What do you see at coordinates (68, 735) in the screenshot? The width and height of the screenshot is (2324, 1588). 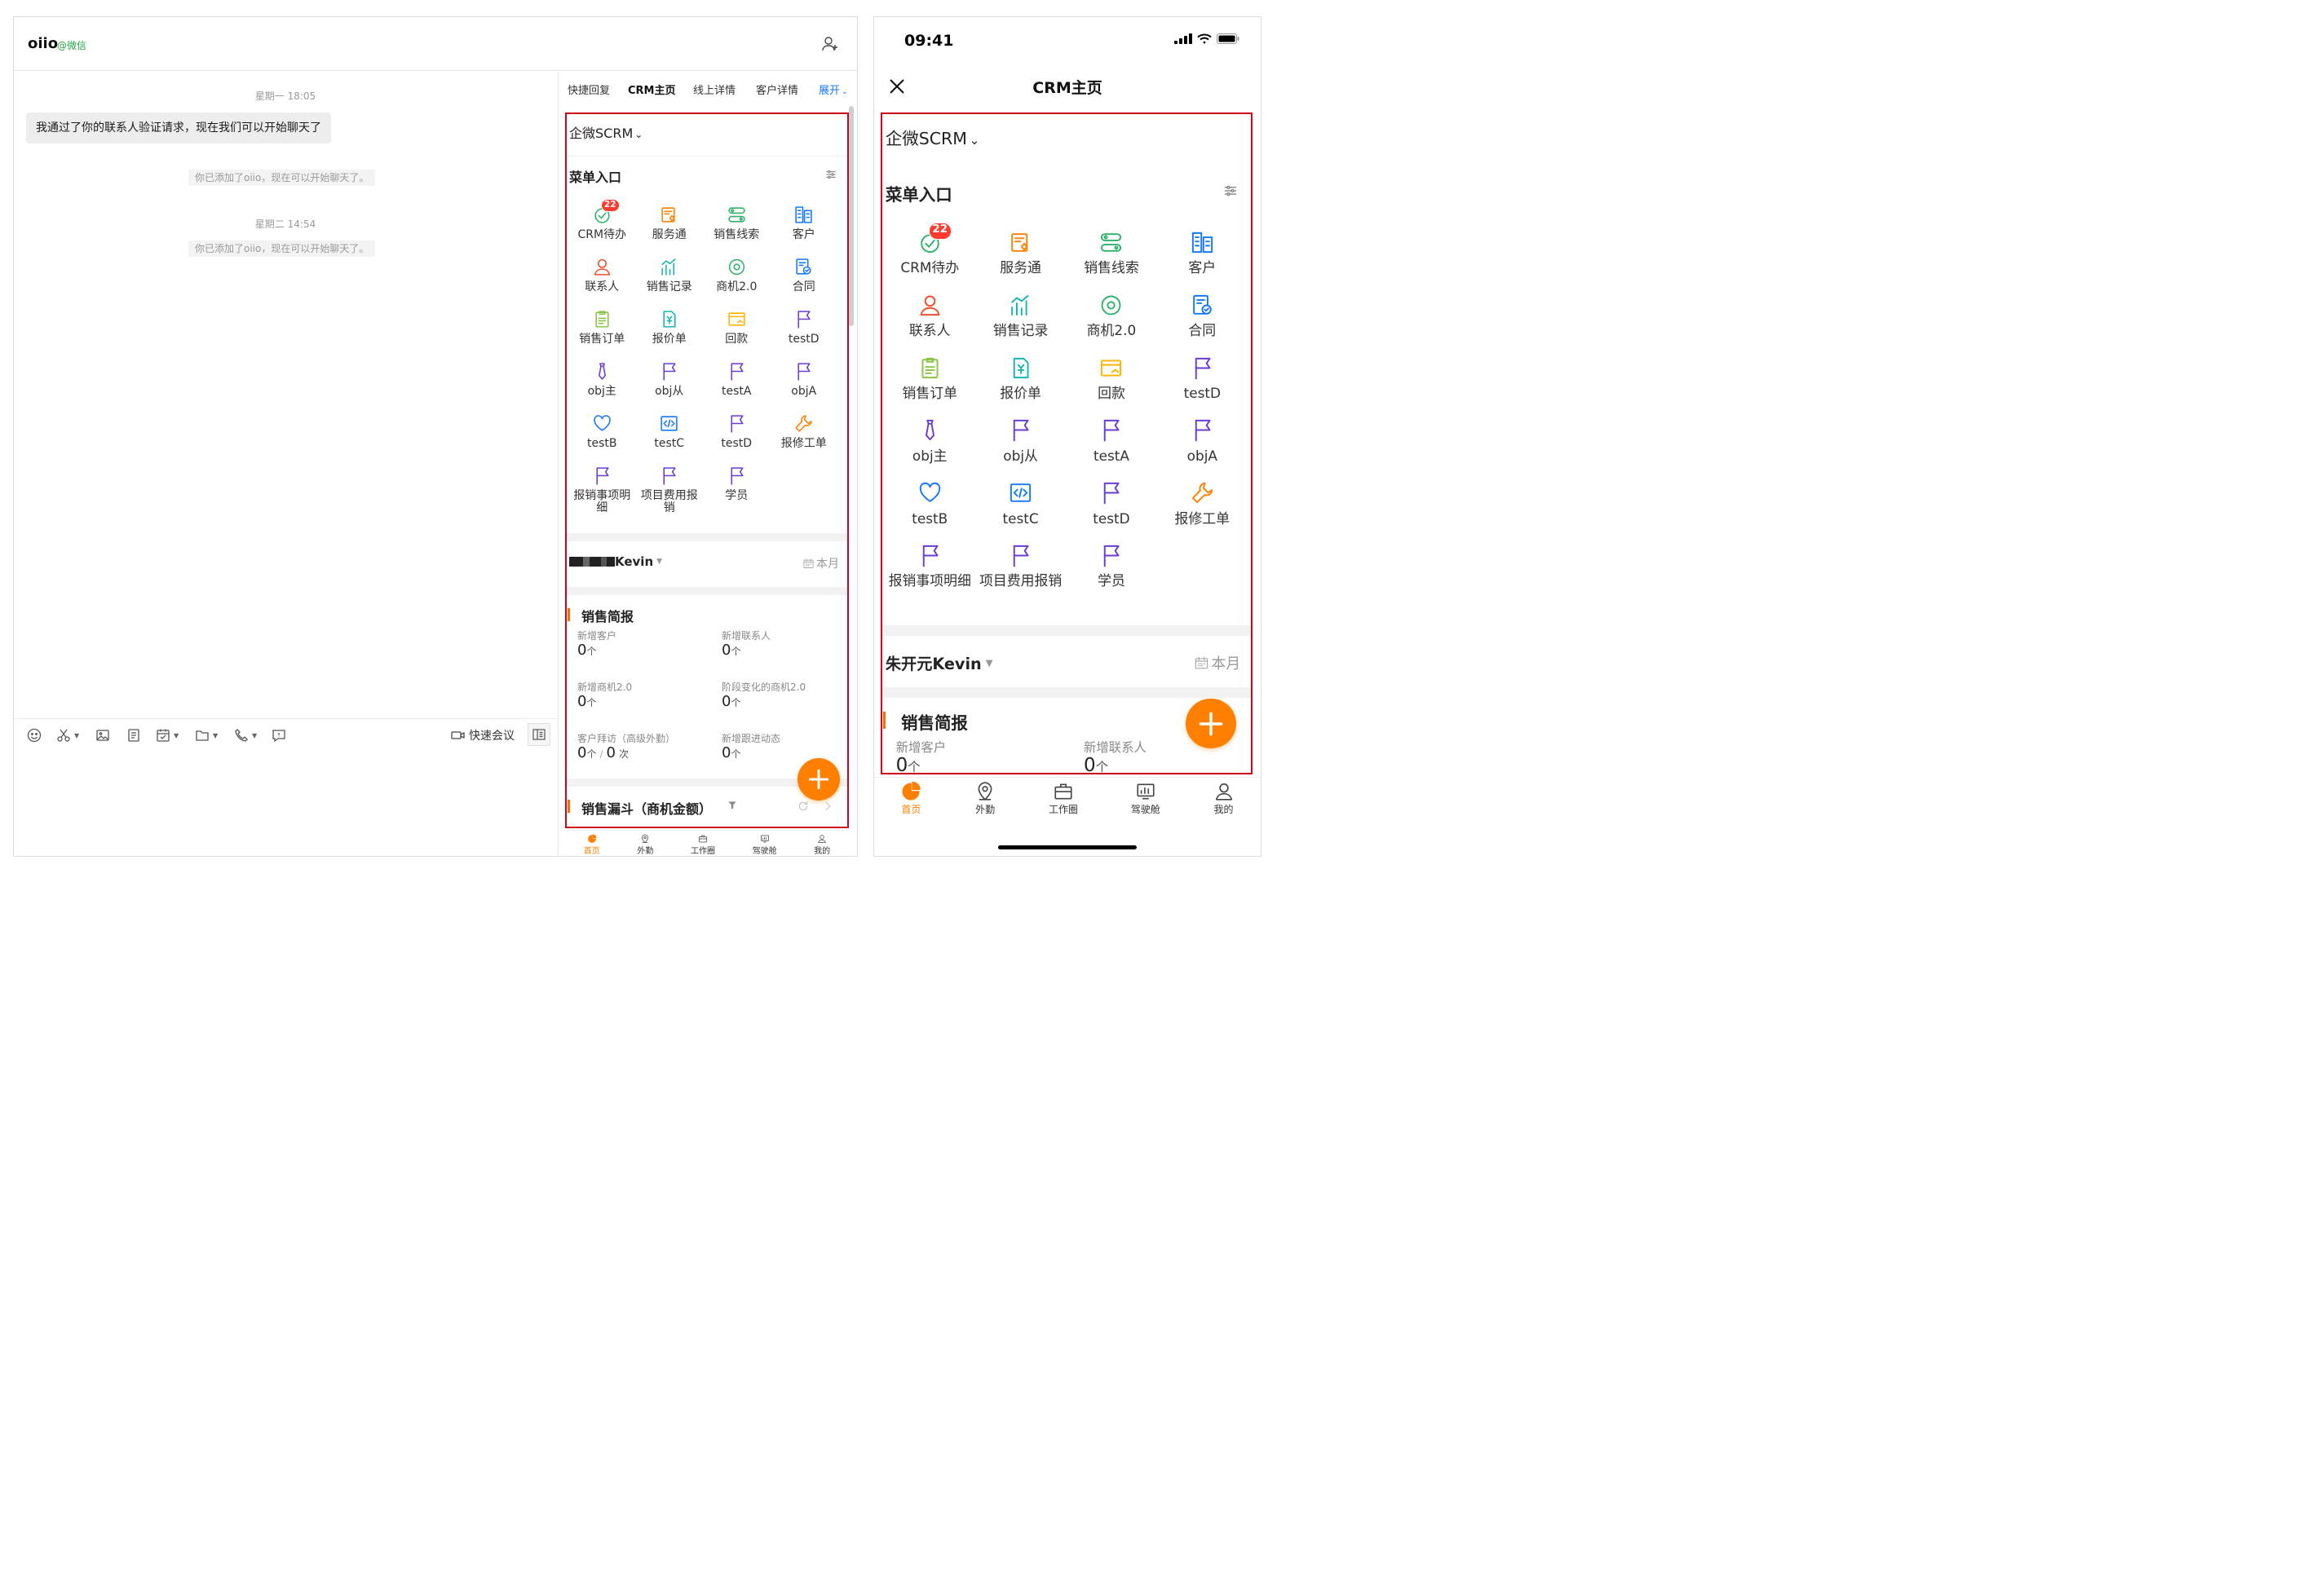 I see `screenshot-button: ▼` at bounding box center [68, 735].